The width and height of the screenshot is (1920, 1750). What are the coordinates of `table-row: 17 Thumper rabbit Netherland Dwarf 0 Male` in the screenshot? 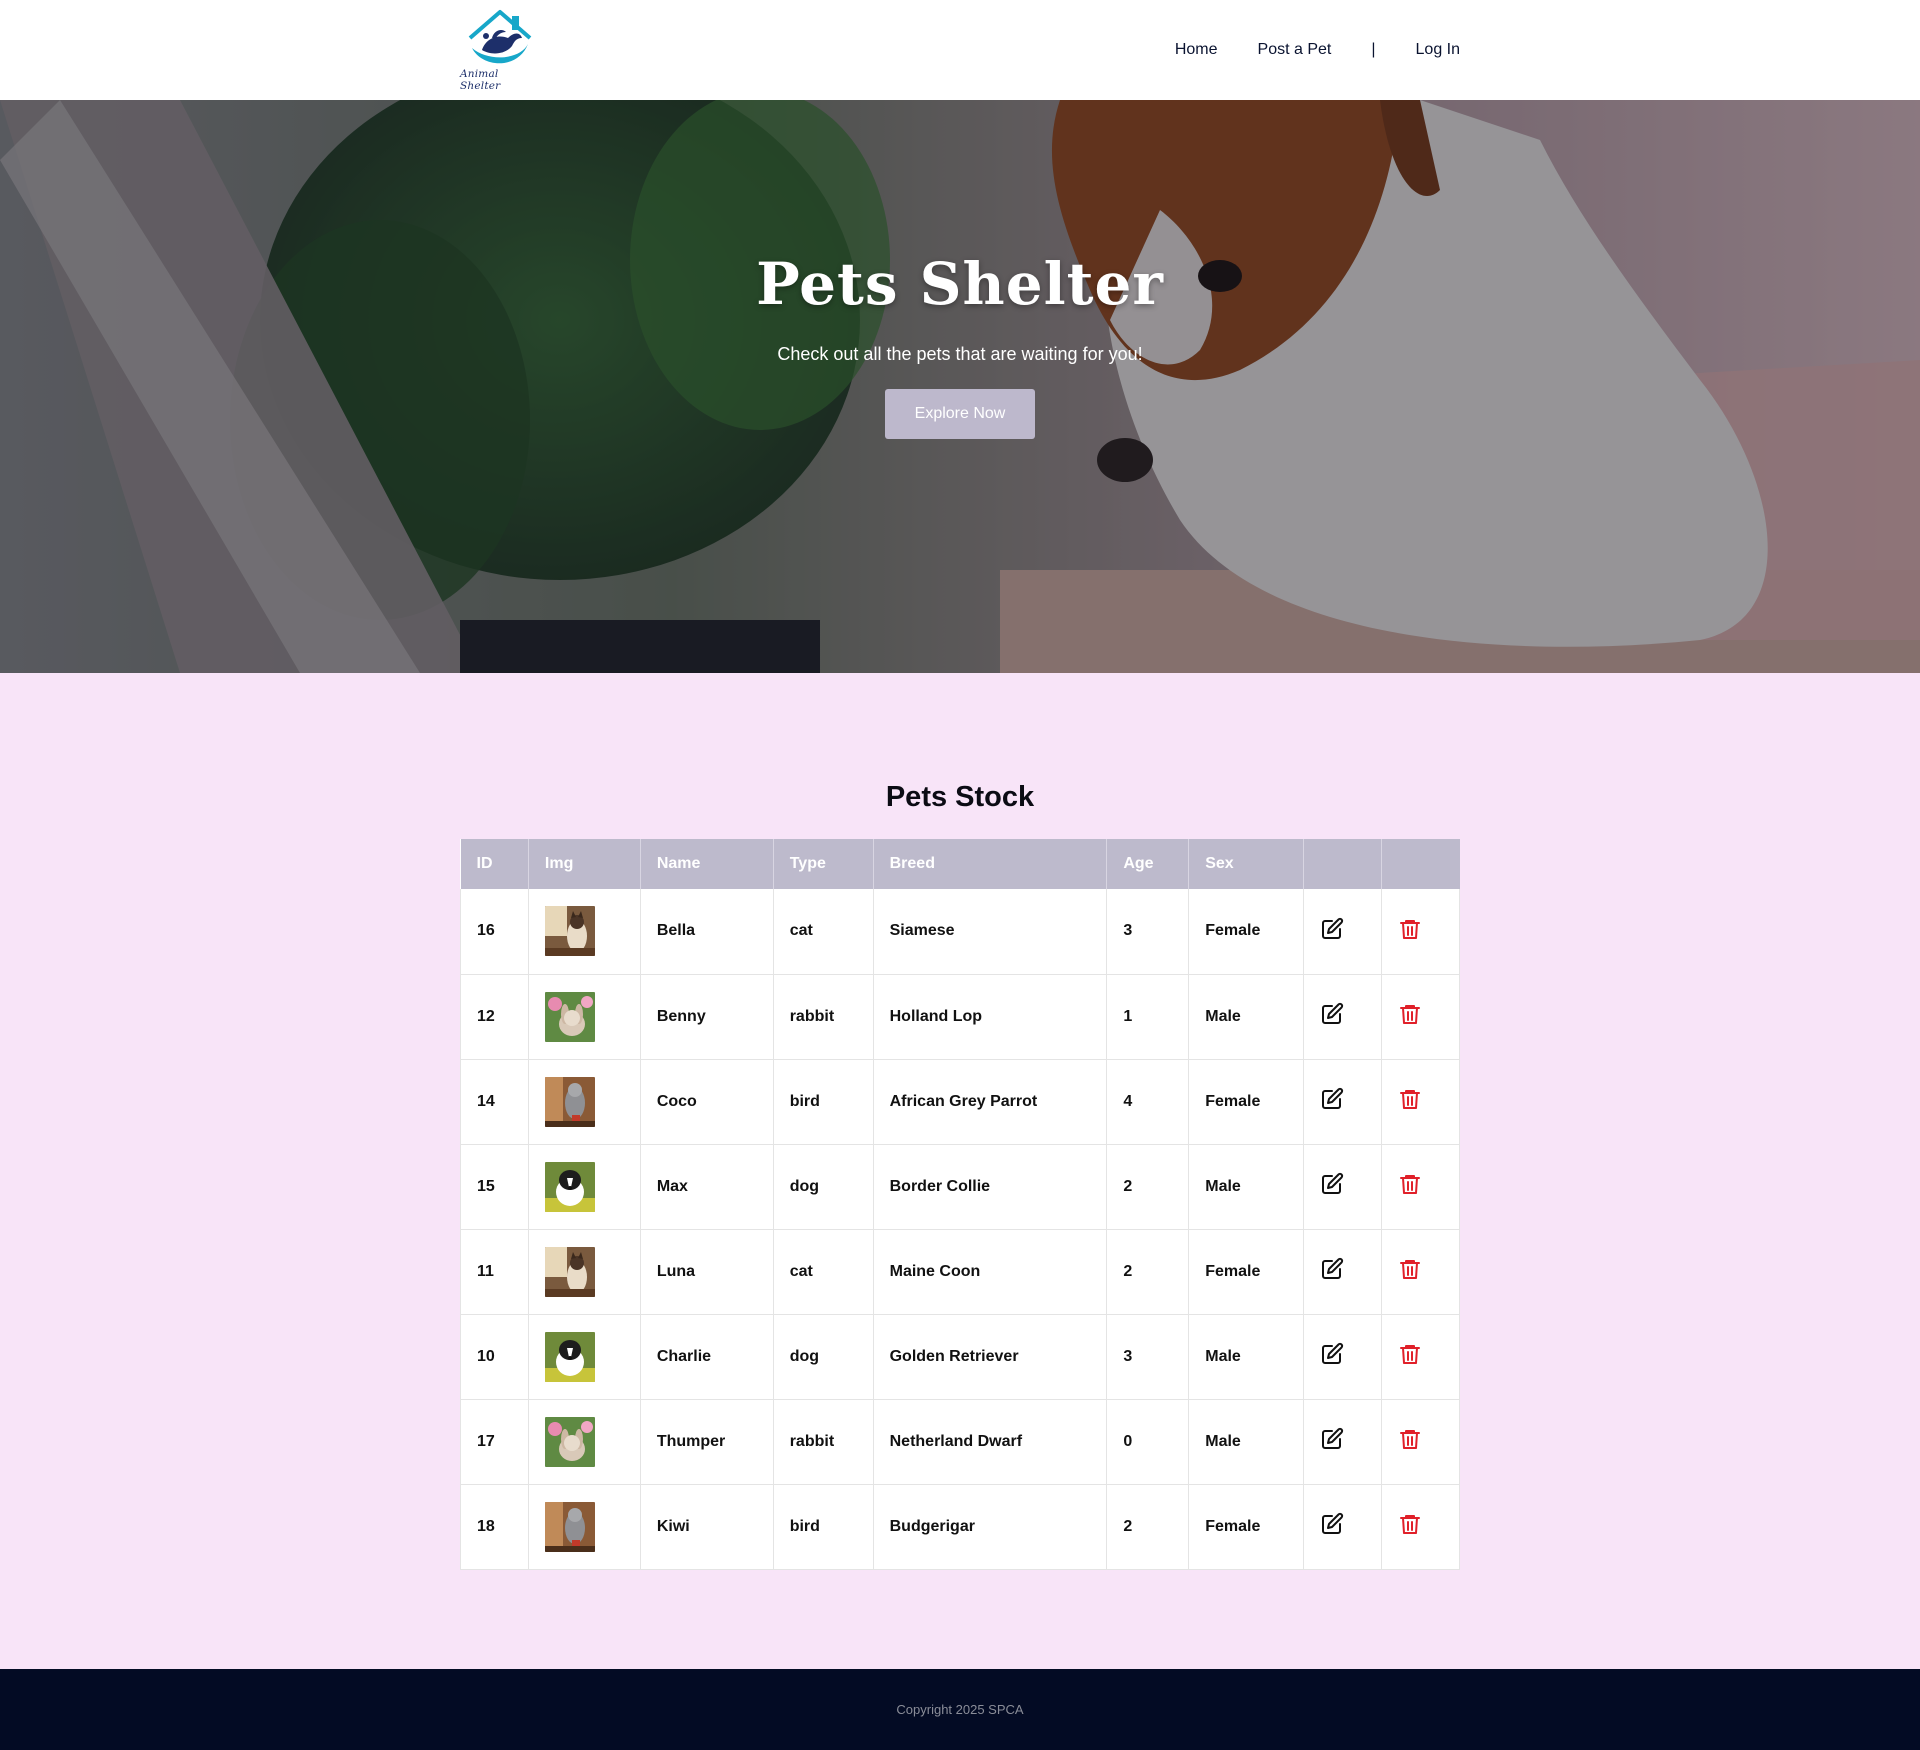 It's located at (960, 1441).